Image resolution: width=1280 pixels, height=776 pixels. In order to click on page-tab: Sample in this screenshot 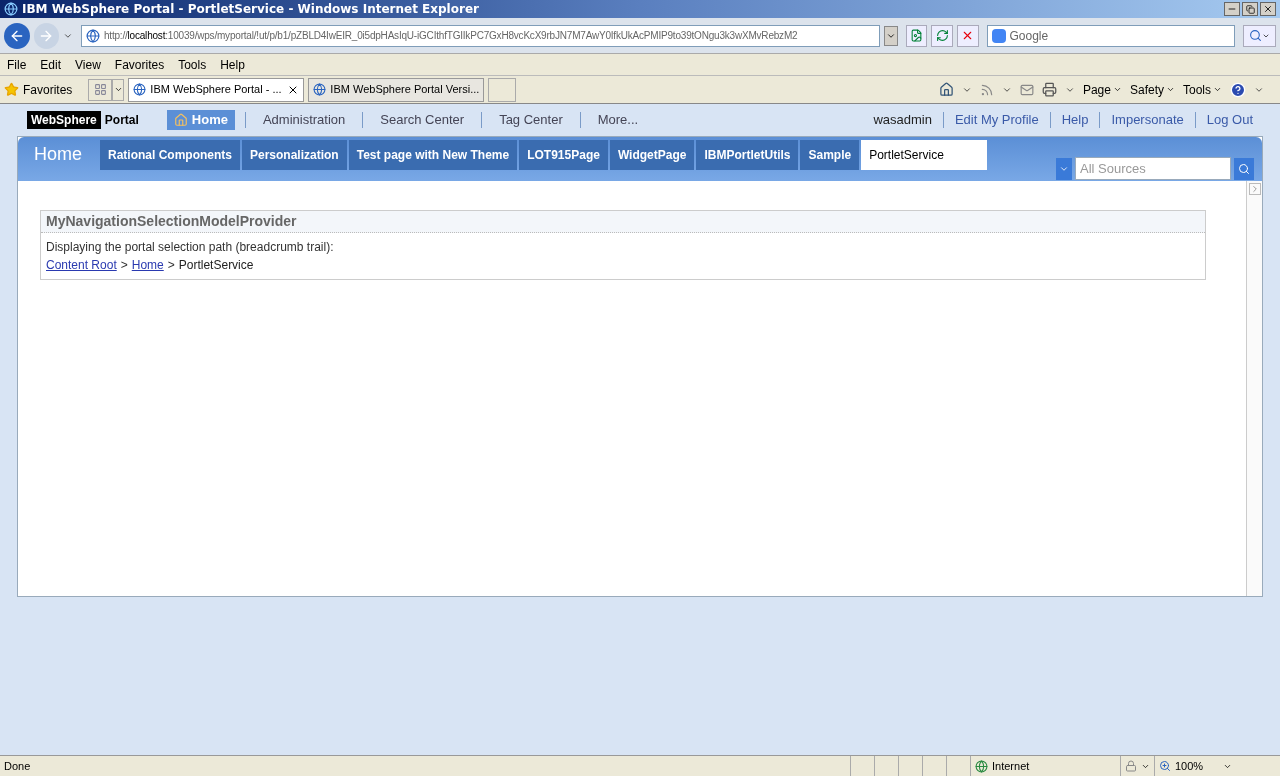, I will do `click(830, 155)`.